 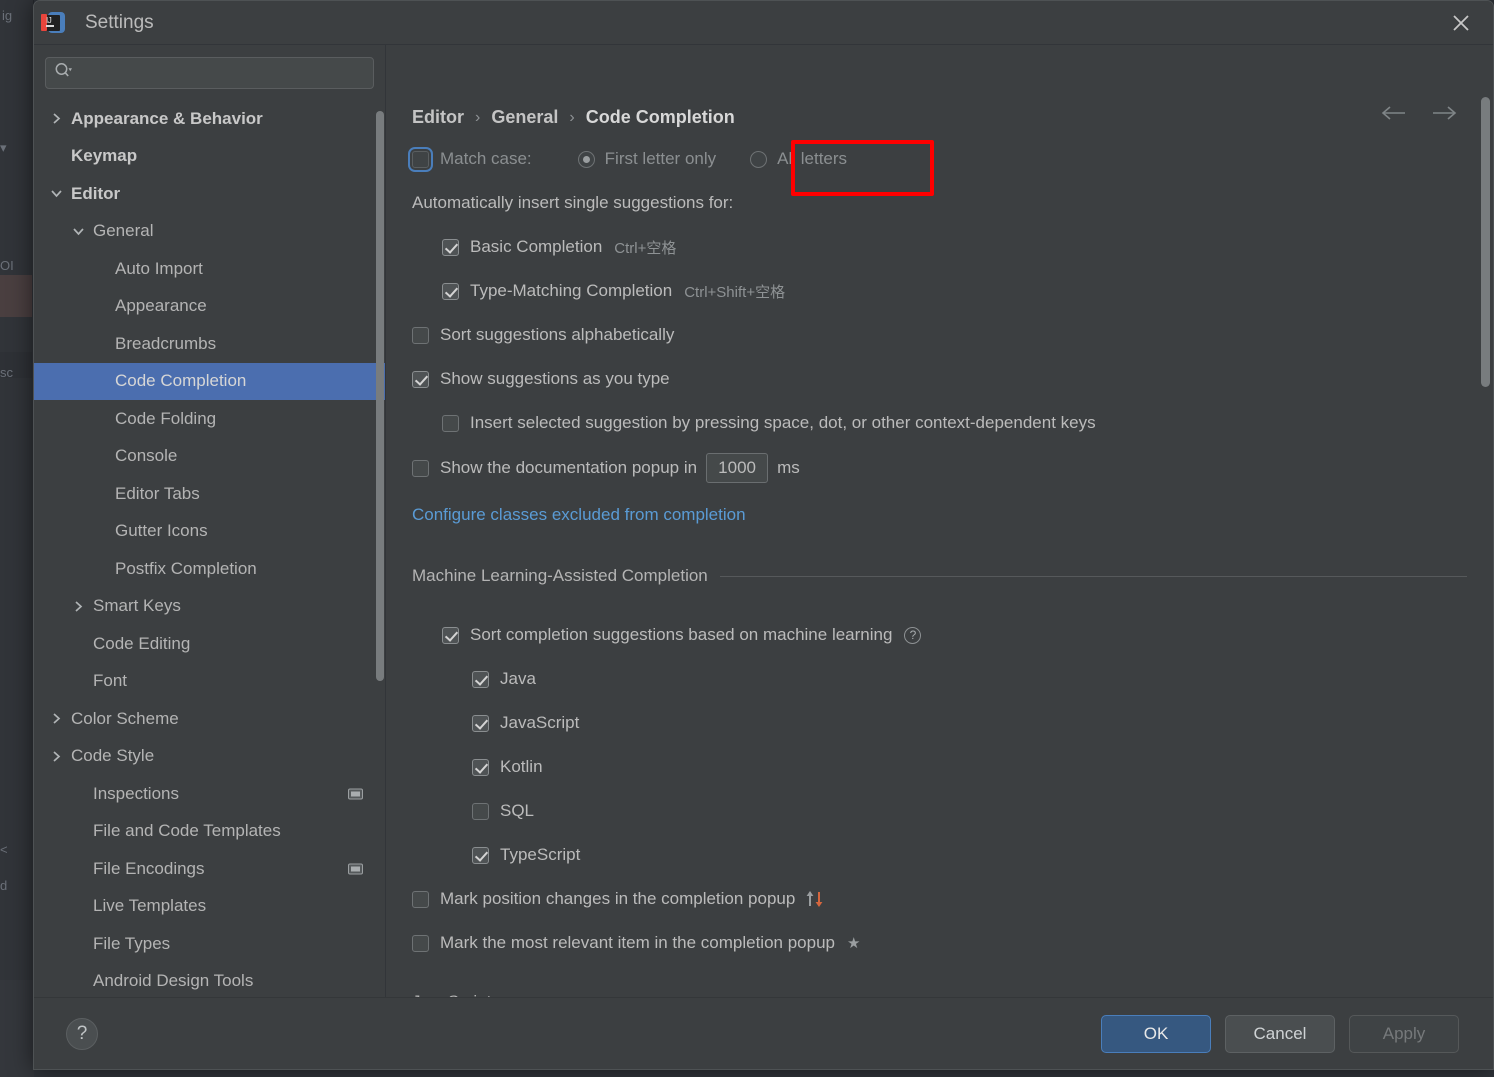 What do you see at coordinates (209, 944) in the screenshot?
I see `sidebar-item-file-types: File Types` at bounding box center [209, 944].